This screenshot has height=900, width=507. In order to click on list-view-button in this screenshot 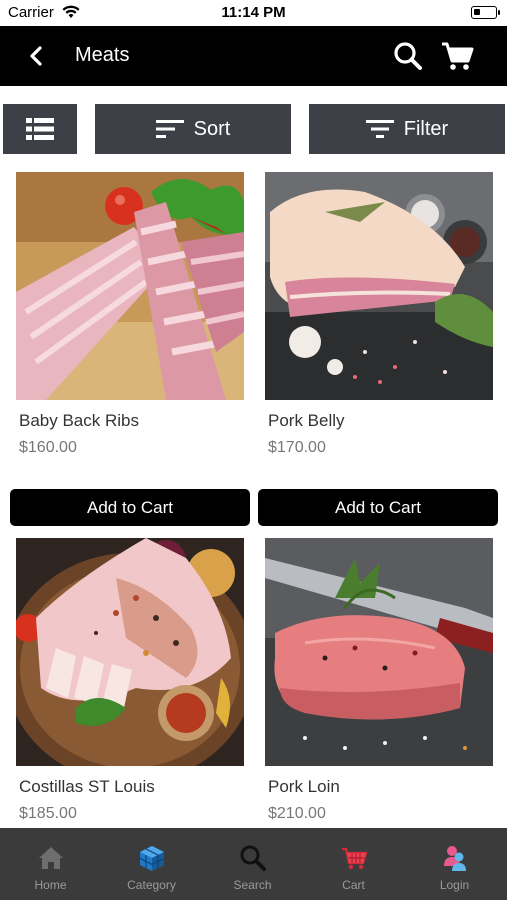, I will do `click(40, 129)`.